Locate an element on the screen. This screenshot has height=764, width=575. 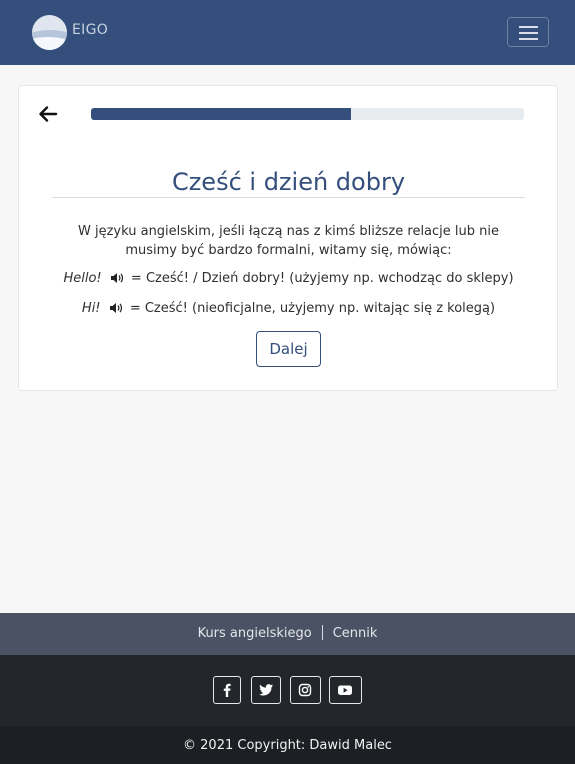
copyright-text: © 2021 Copyright: Dawid Malec is located at coordinates (287, 745).